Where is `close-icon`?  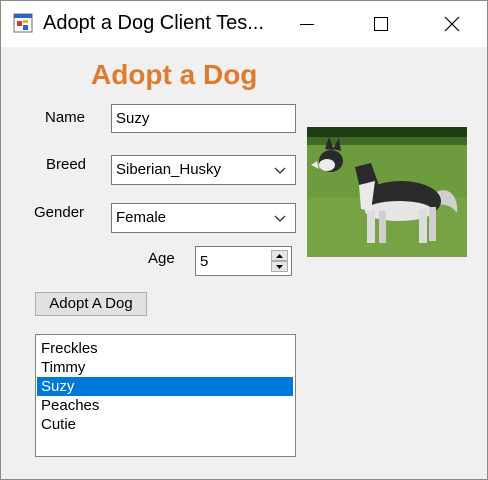
close-icon is located at coordinates (452, 24).